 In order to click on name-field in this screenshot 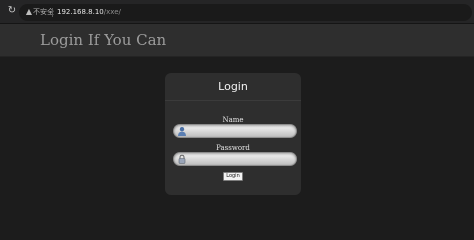, I will do `click(235, 131)`.